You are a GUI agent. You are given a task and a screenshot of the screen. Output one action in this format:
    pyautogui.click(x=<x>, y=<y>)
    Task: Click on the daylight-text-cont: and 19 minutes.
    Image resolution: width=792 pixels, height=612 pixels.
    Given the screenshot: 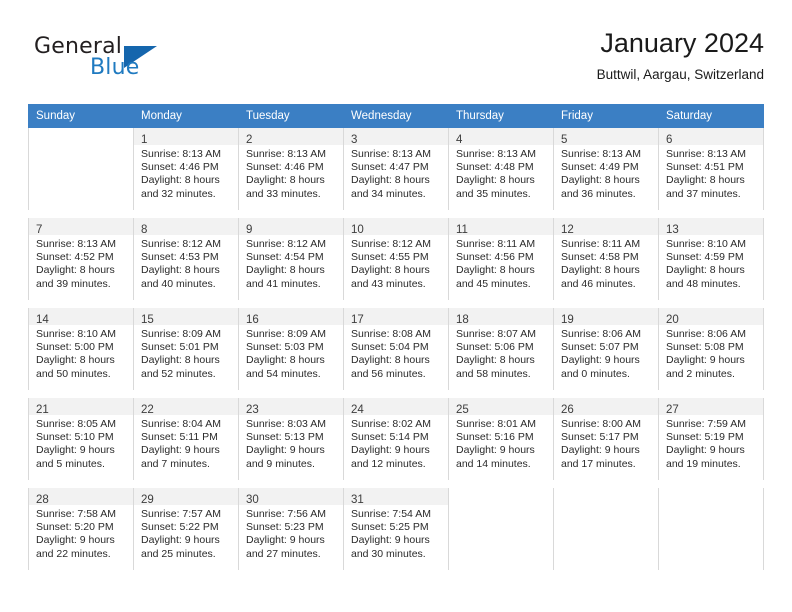 What is the action you would take?
    pyautogui.click(x=703, y=463)
    